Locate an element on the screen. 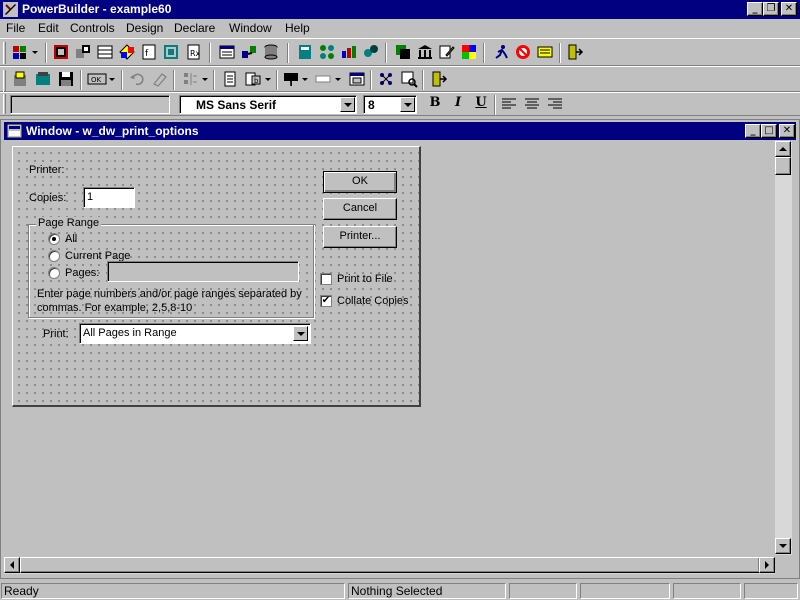 The width and height of the screenshot is (800, 600). scroll-right-button is located at coordinates (767, 565).